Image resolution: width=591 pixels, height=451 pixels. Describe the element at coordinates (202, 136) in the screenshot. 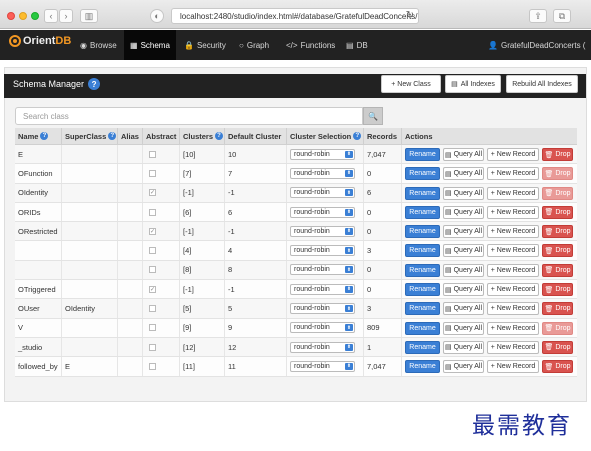

I see `col-clusters: Clusters?` at that location.